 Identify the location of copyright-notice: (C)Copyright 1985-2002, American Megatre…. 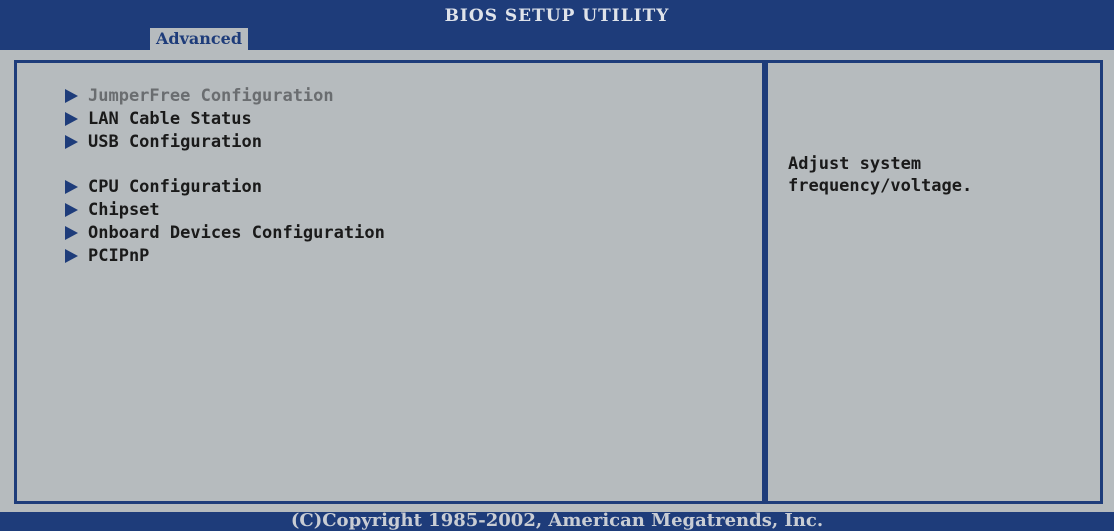
(557, 520).